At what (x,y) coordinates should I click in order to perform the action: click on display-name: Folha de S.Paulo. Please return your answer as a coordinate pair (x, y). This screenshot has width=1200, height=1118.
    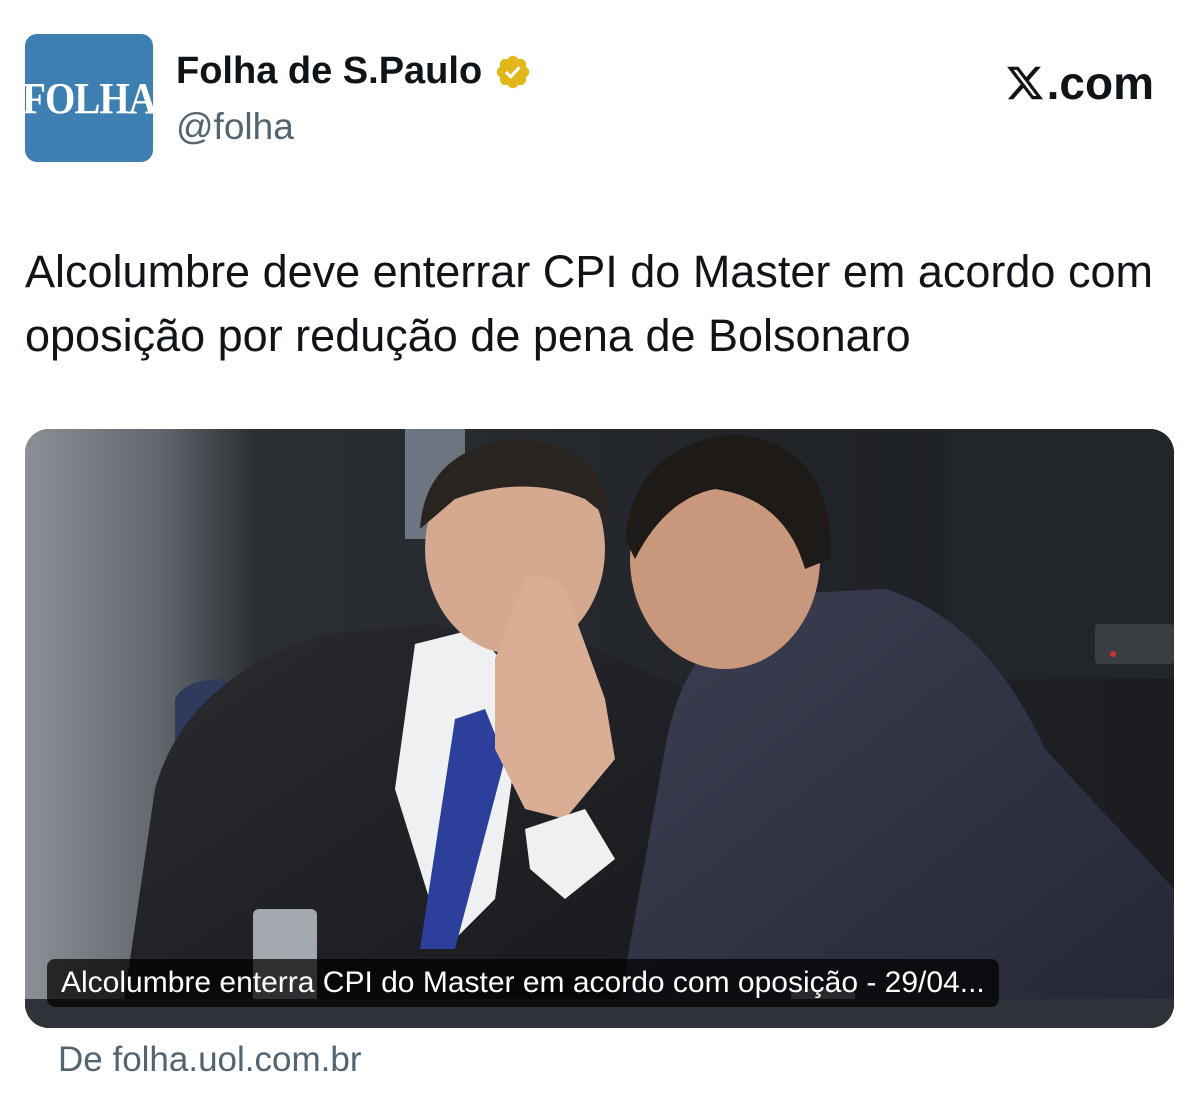
    Looking at the image, I should click on (329, 71).